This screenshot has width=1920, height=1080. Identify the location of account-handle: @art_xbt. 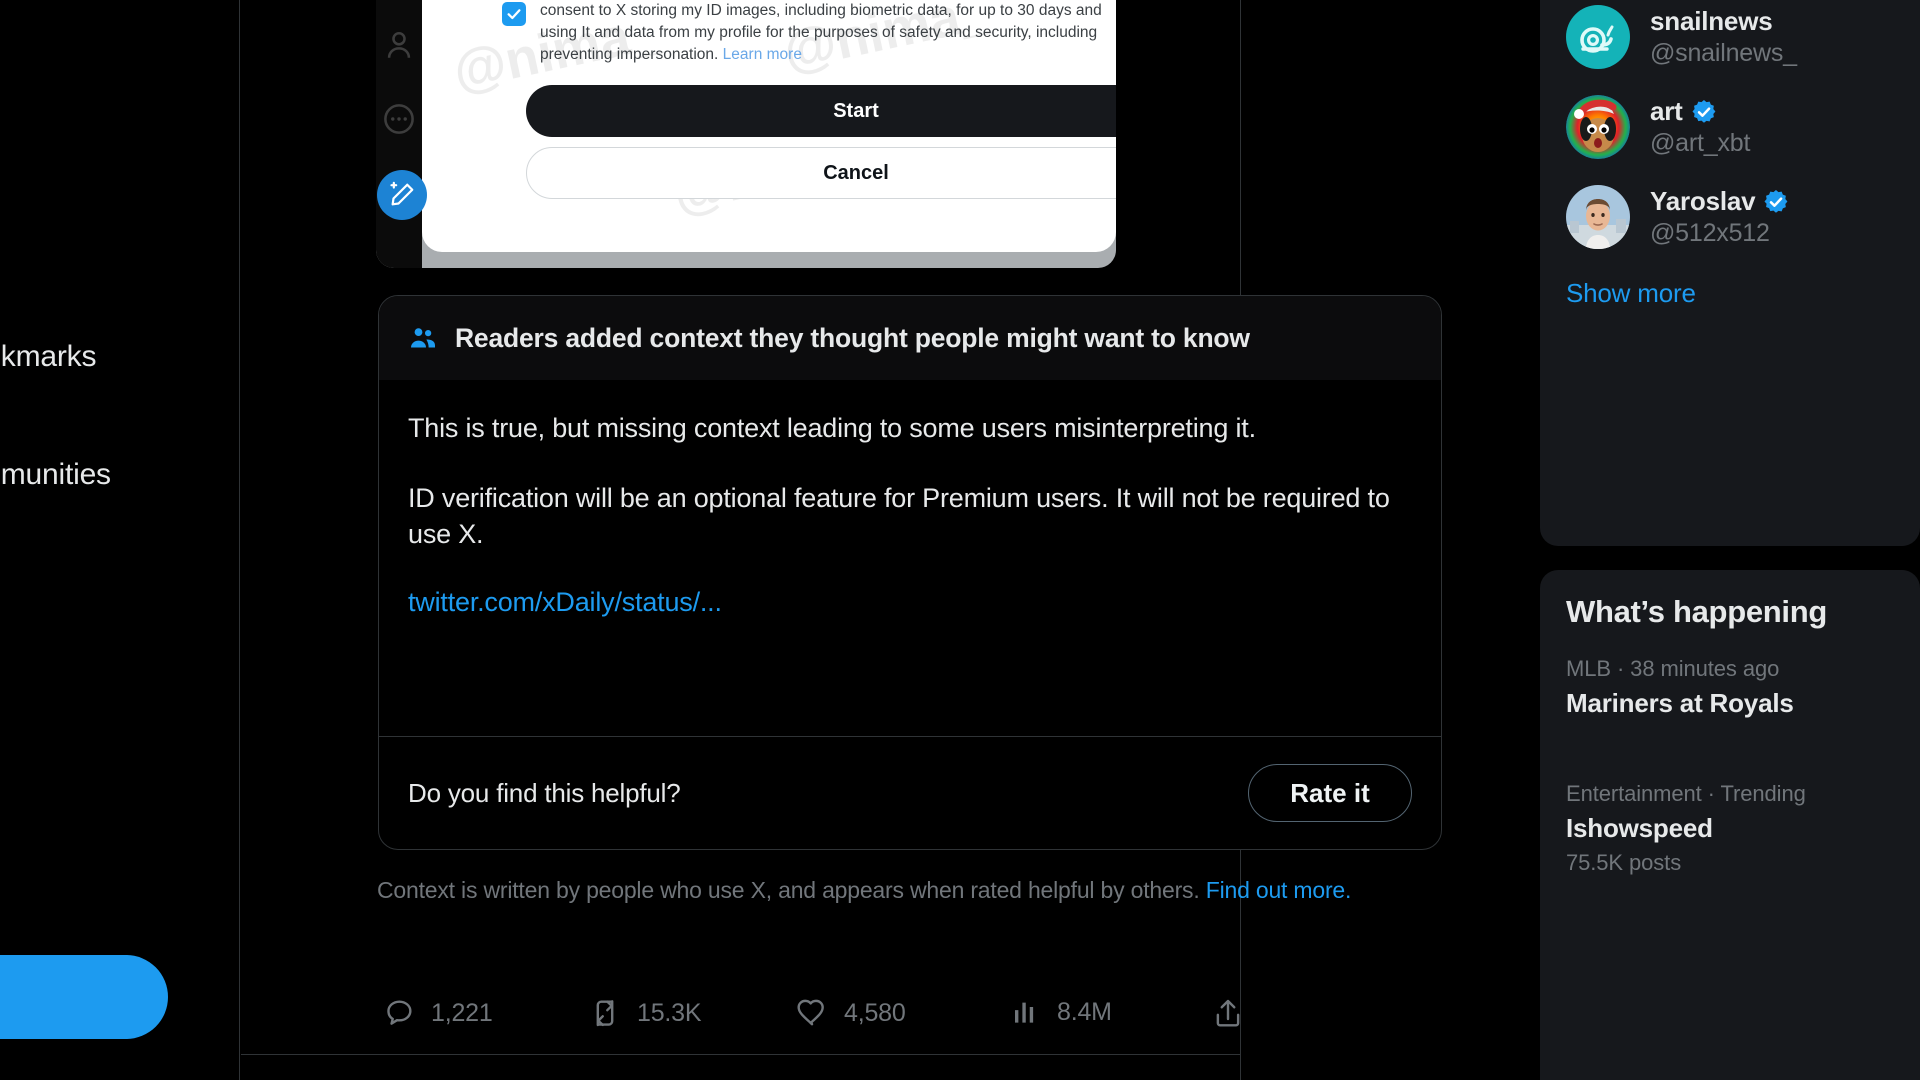
(1700, 143).